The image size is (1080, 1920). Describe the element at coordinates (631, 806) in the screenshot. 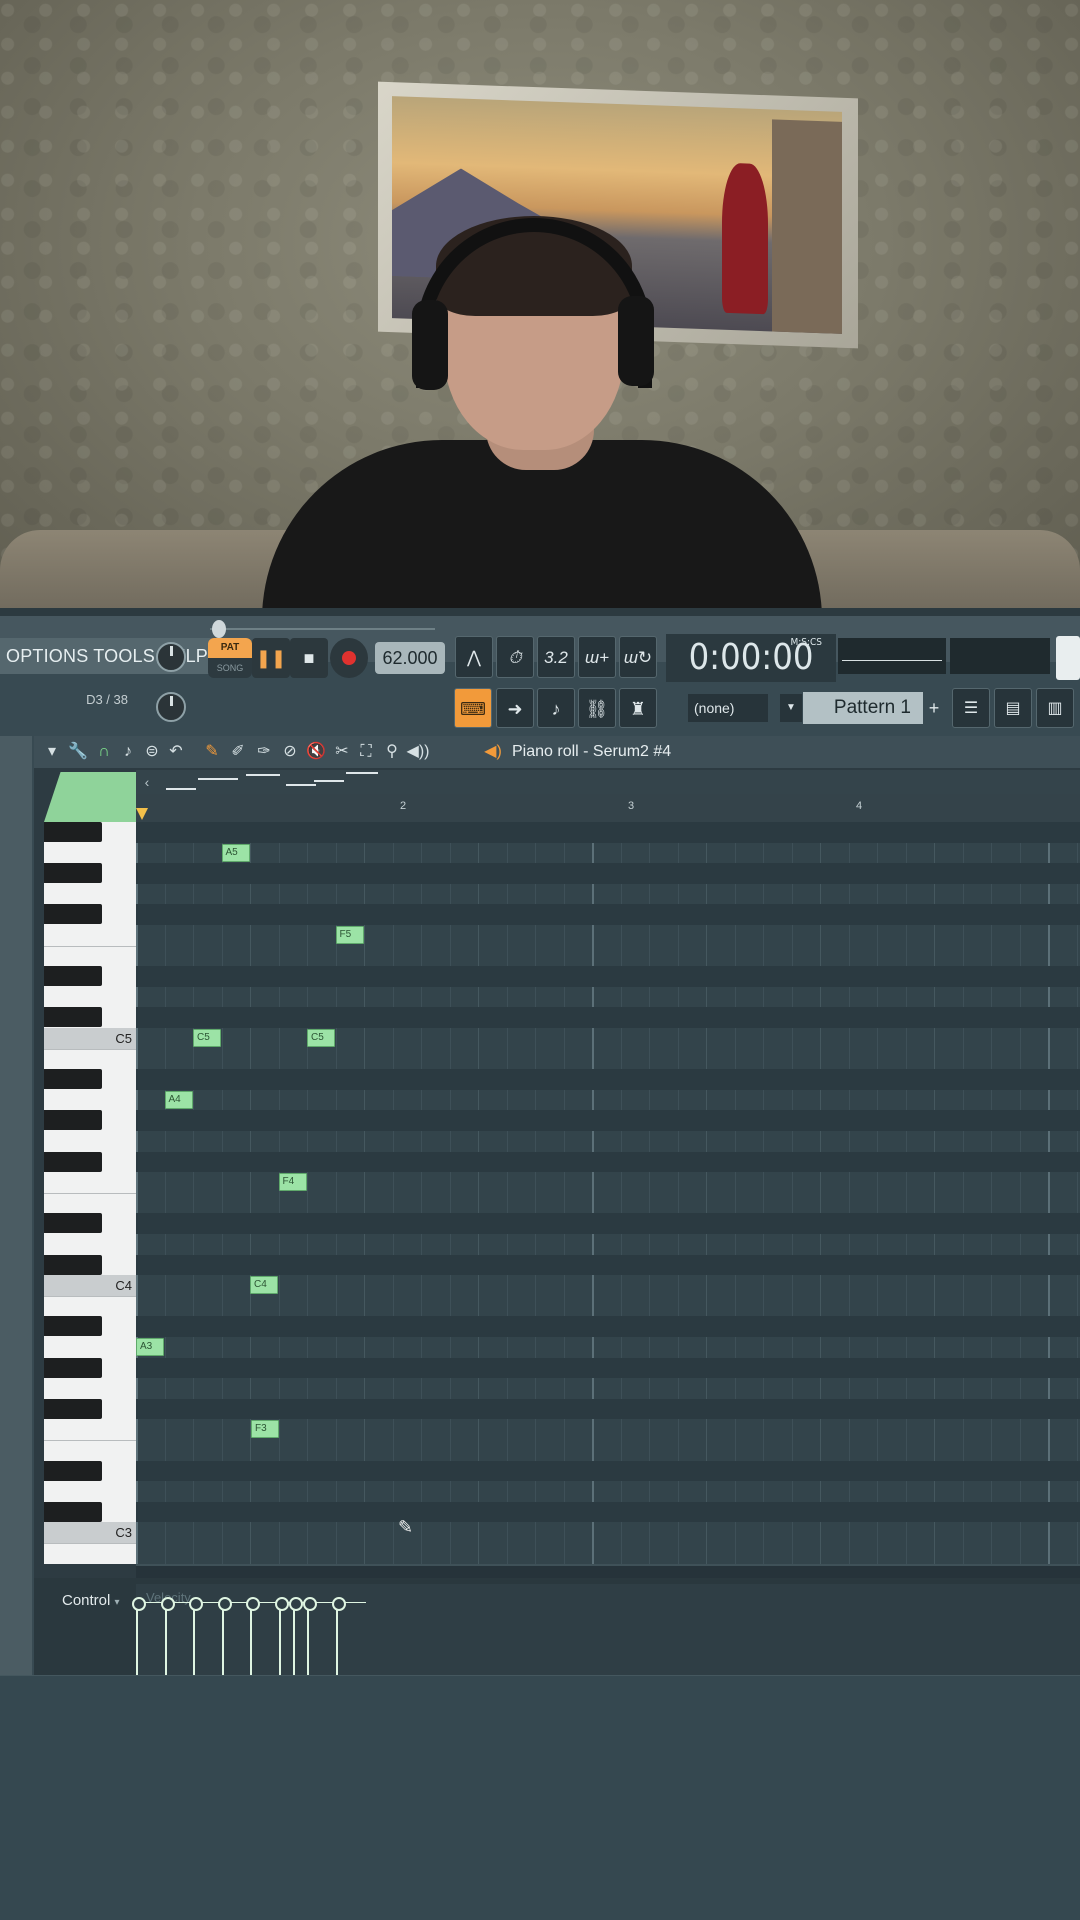

I see `bar-number: 3` at that location.